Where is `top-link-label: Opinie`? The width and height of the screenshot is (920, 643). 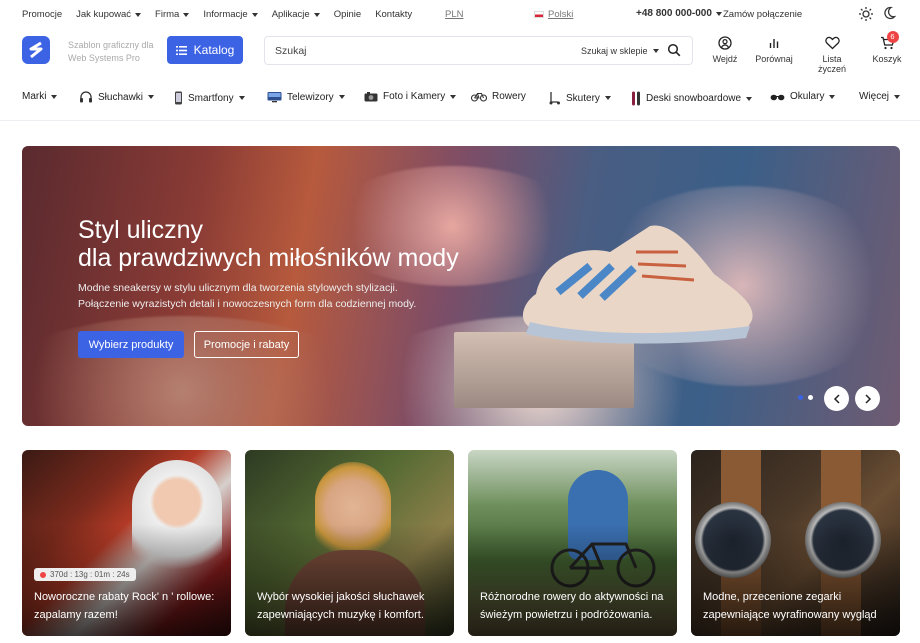
top-link-label: Opinie is located at coordinates (347, 14).